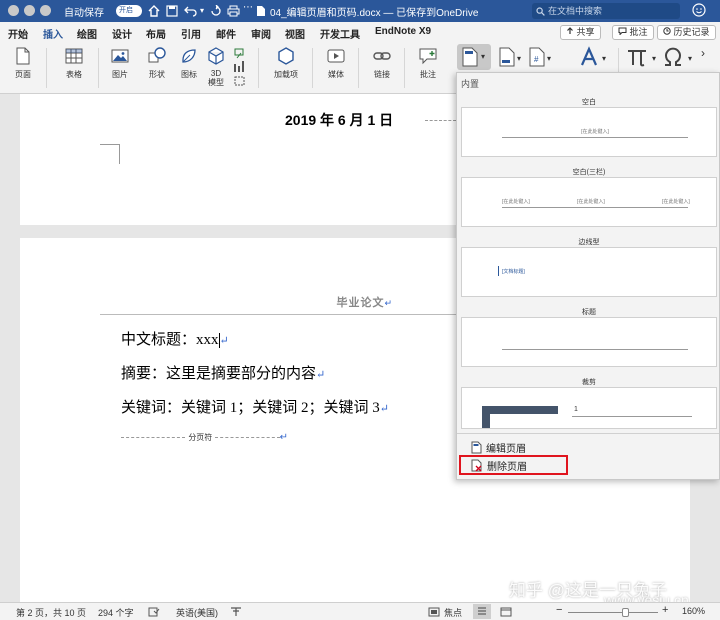 Image resolution: width=720 pixels, height=620 pixels. I want to click on zoom-slider, so click(613, 612).